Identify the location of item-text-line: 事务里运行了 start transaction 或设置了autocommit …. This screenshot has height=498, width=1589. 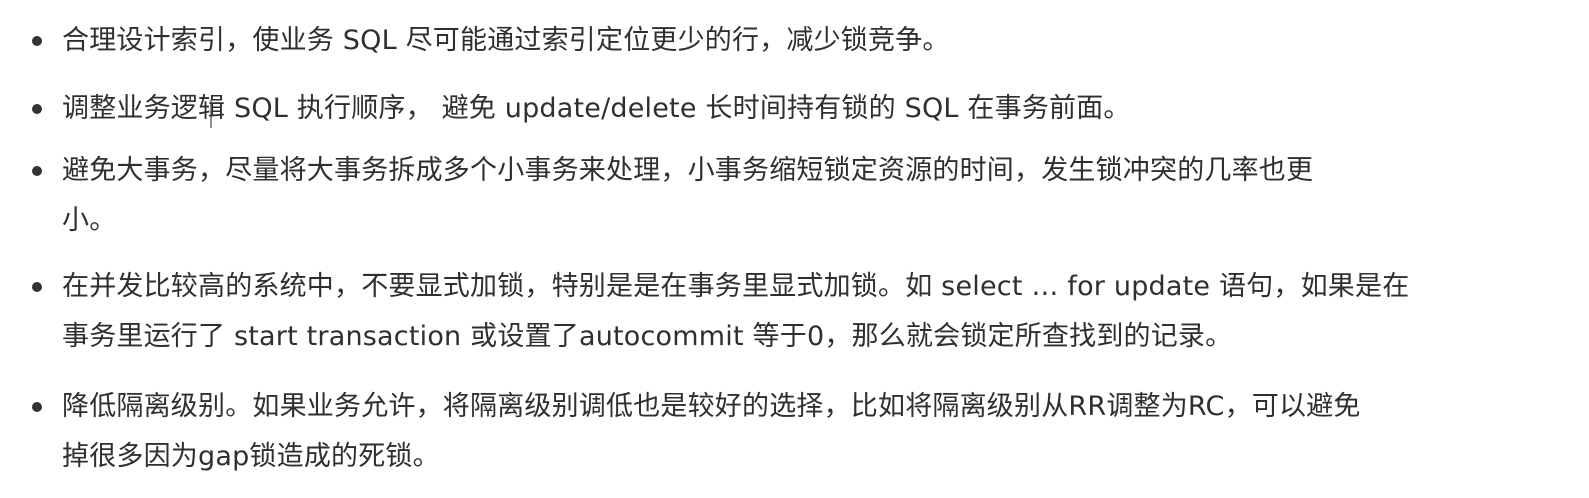
(647, 336).